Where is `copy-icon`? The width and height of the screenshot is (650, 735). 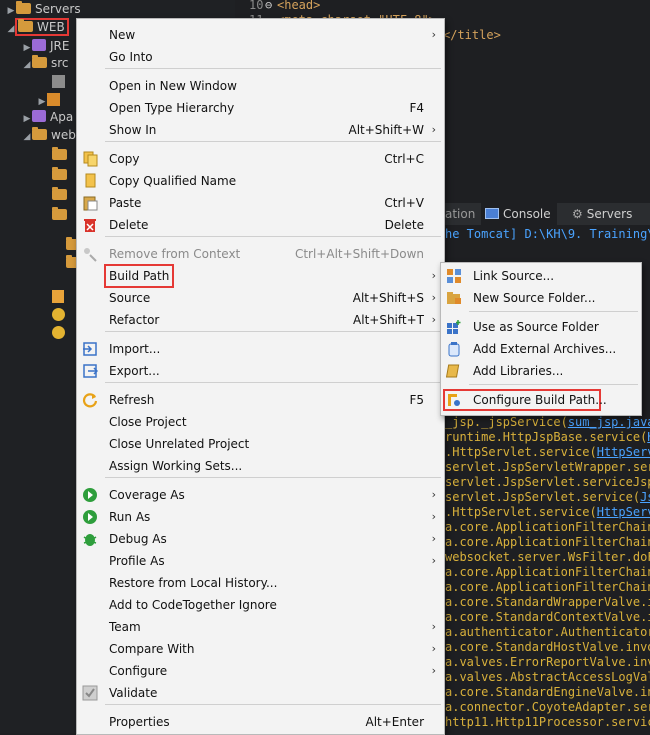 copy-icon is located at coordinates (90, 159).